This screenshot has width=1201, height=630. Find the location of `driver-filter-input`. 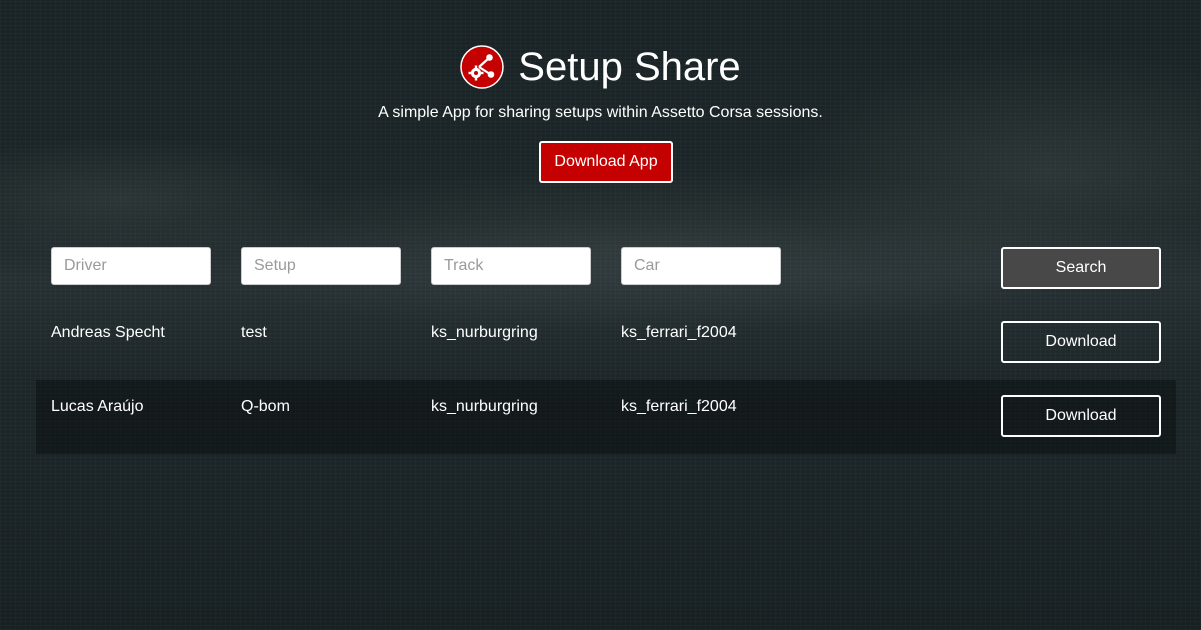

driver-filter-input is located at coordinates (131, 266).